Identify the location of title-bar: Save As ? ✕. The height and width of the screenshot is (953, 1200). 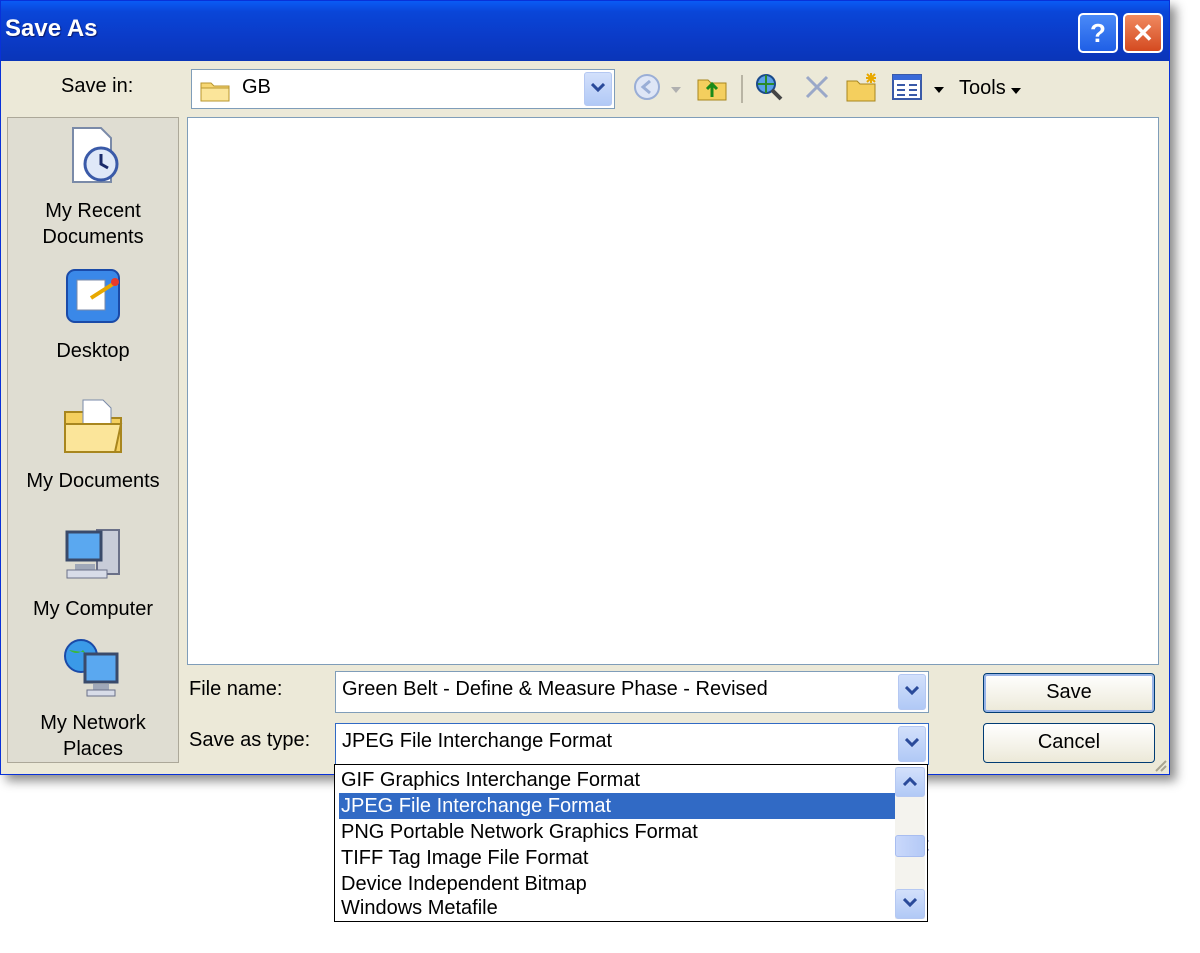
(585, 31).